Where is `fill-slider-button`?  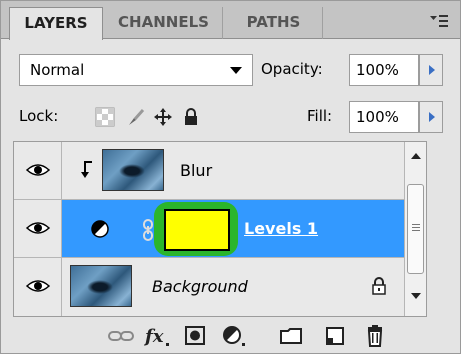
fill-slider-button is located at coordinates (431, 117).